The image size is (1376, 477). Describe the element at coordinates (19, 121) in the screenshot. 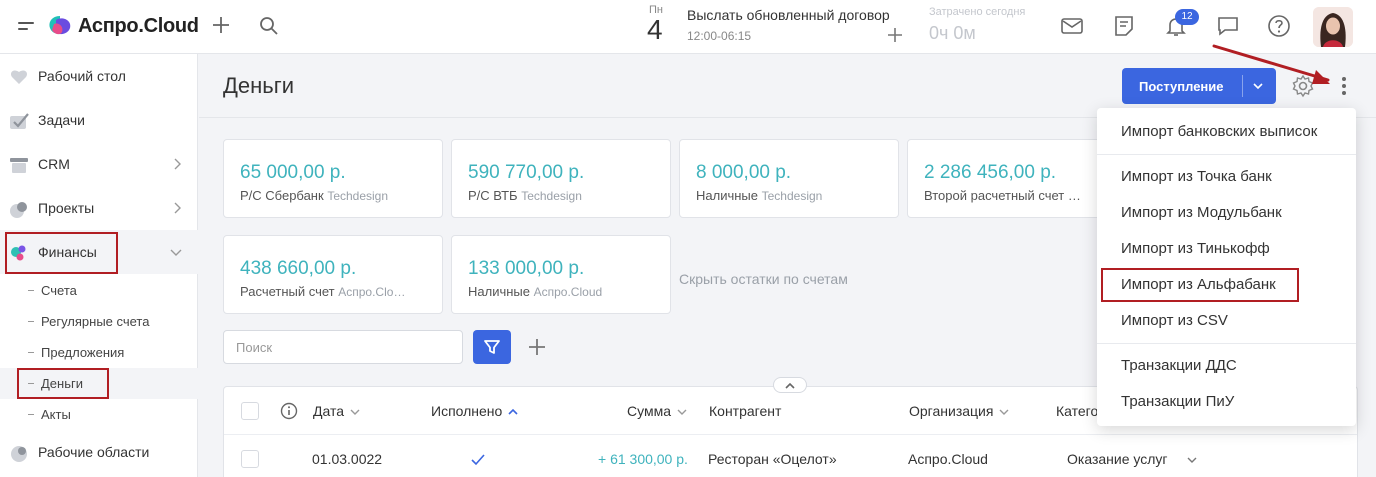

I see `check-icon` at that location.